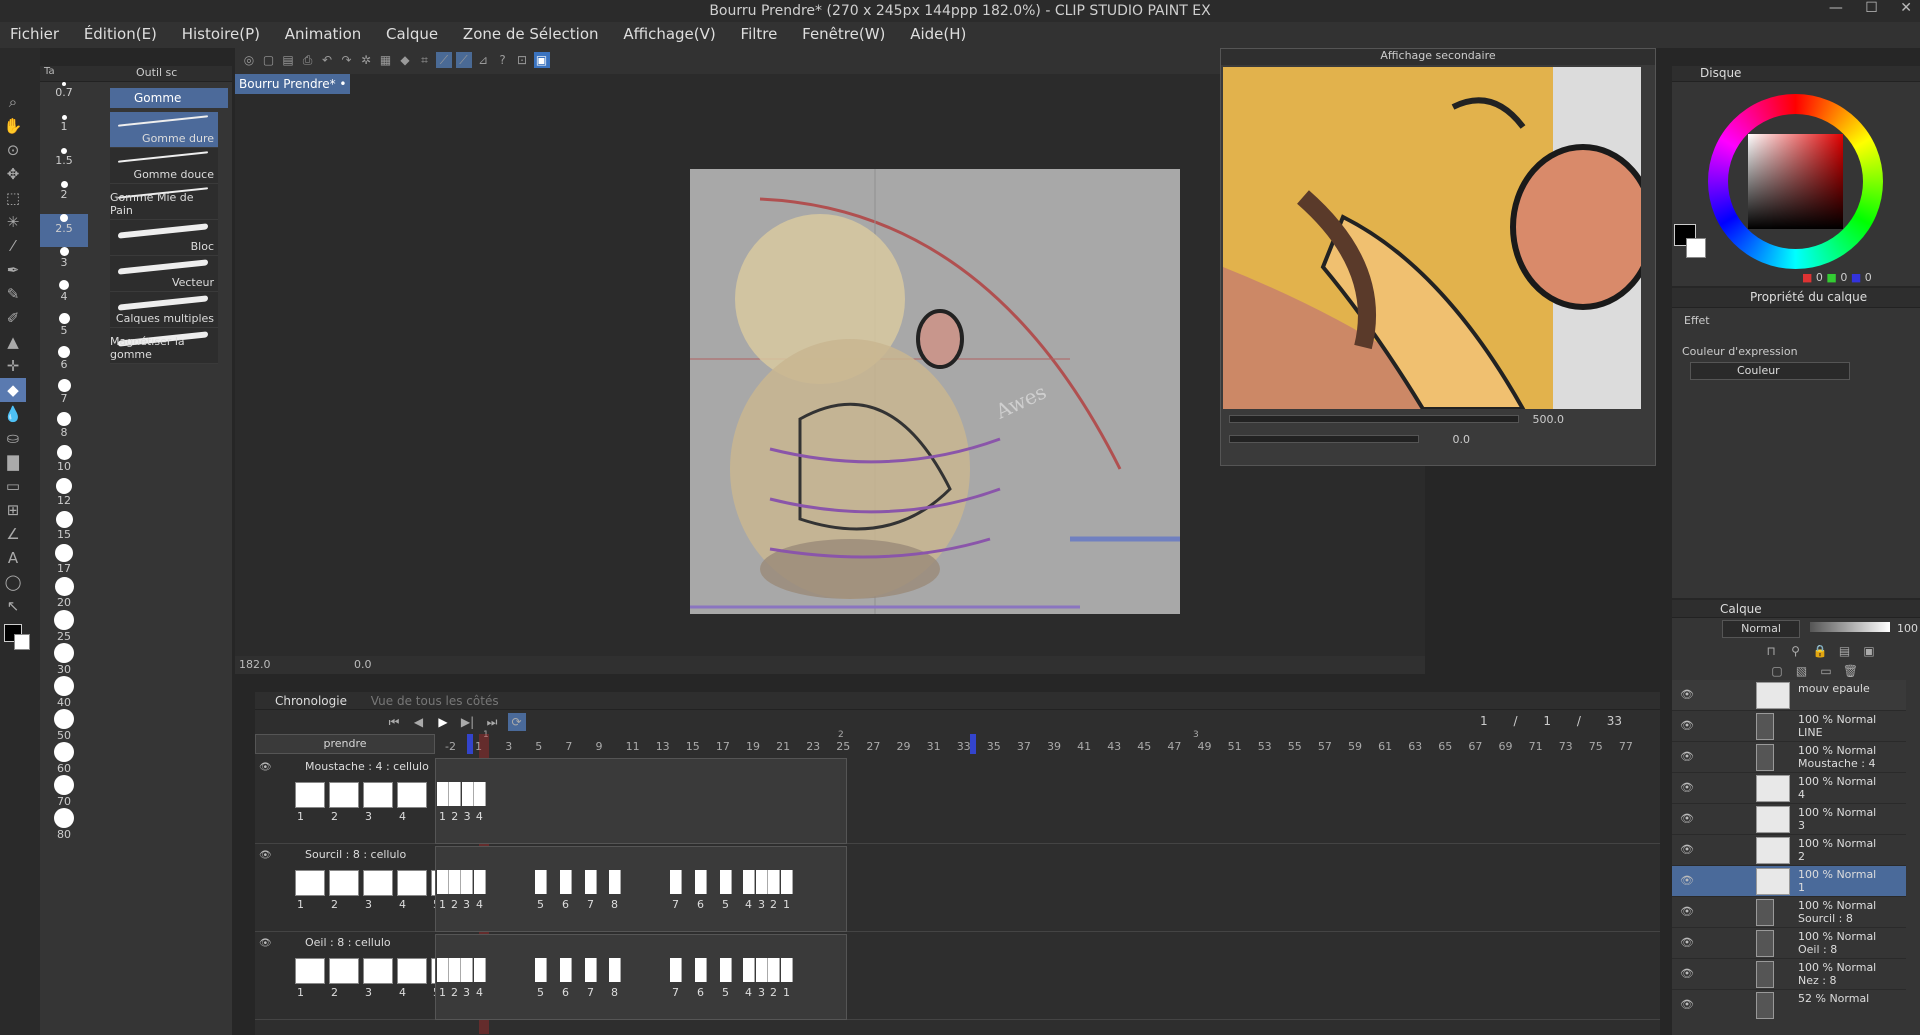  What do you see at coordinates (308, 60) in the screenshot?
I see `save-icon: ⎙` at bounding box center [308, 60].